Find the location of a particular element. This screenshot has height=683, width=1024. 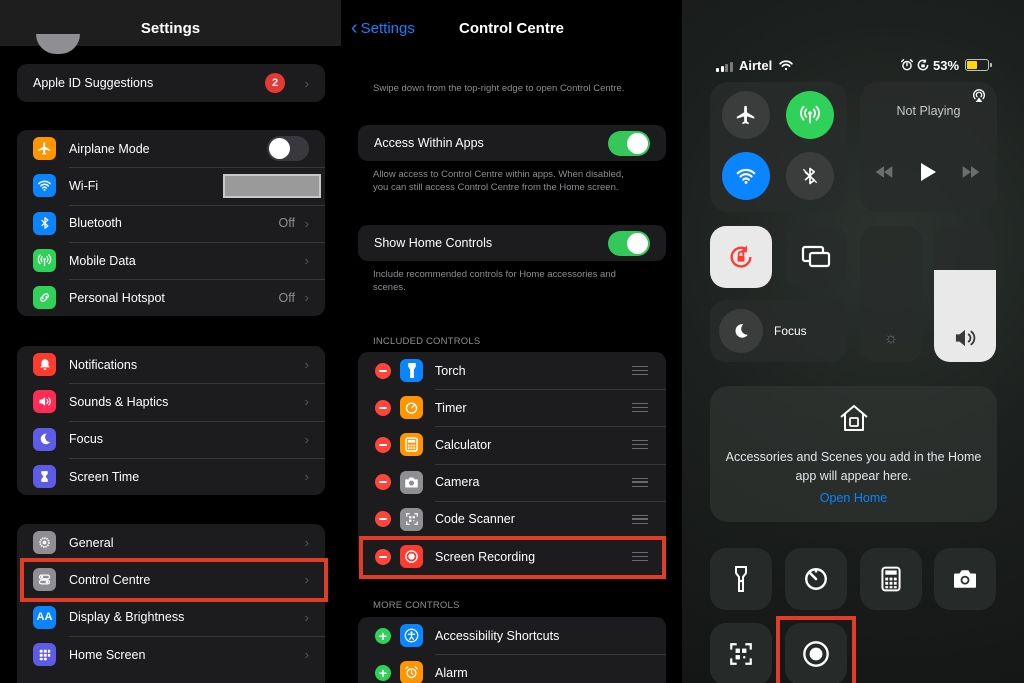

speaker-icon is located at coordinates (44, 402).